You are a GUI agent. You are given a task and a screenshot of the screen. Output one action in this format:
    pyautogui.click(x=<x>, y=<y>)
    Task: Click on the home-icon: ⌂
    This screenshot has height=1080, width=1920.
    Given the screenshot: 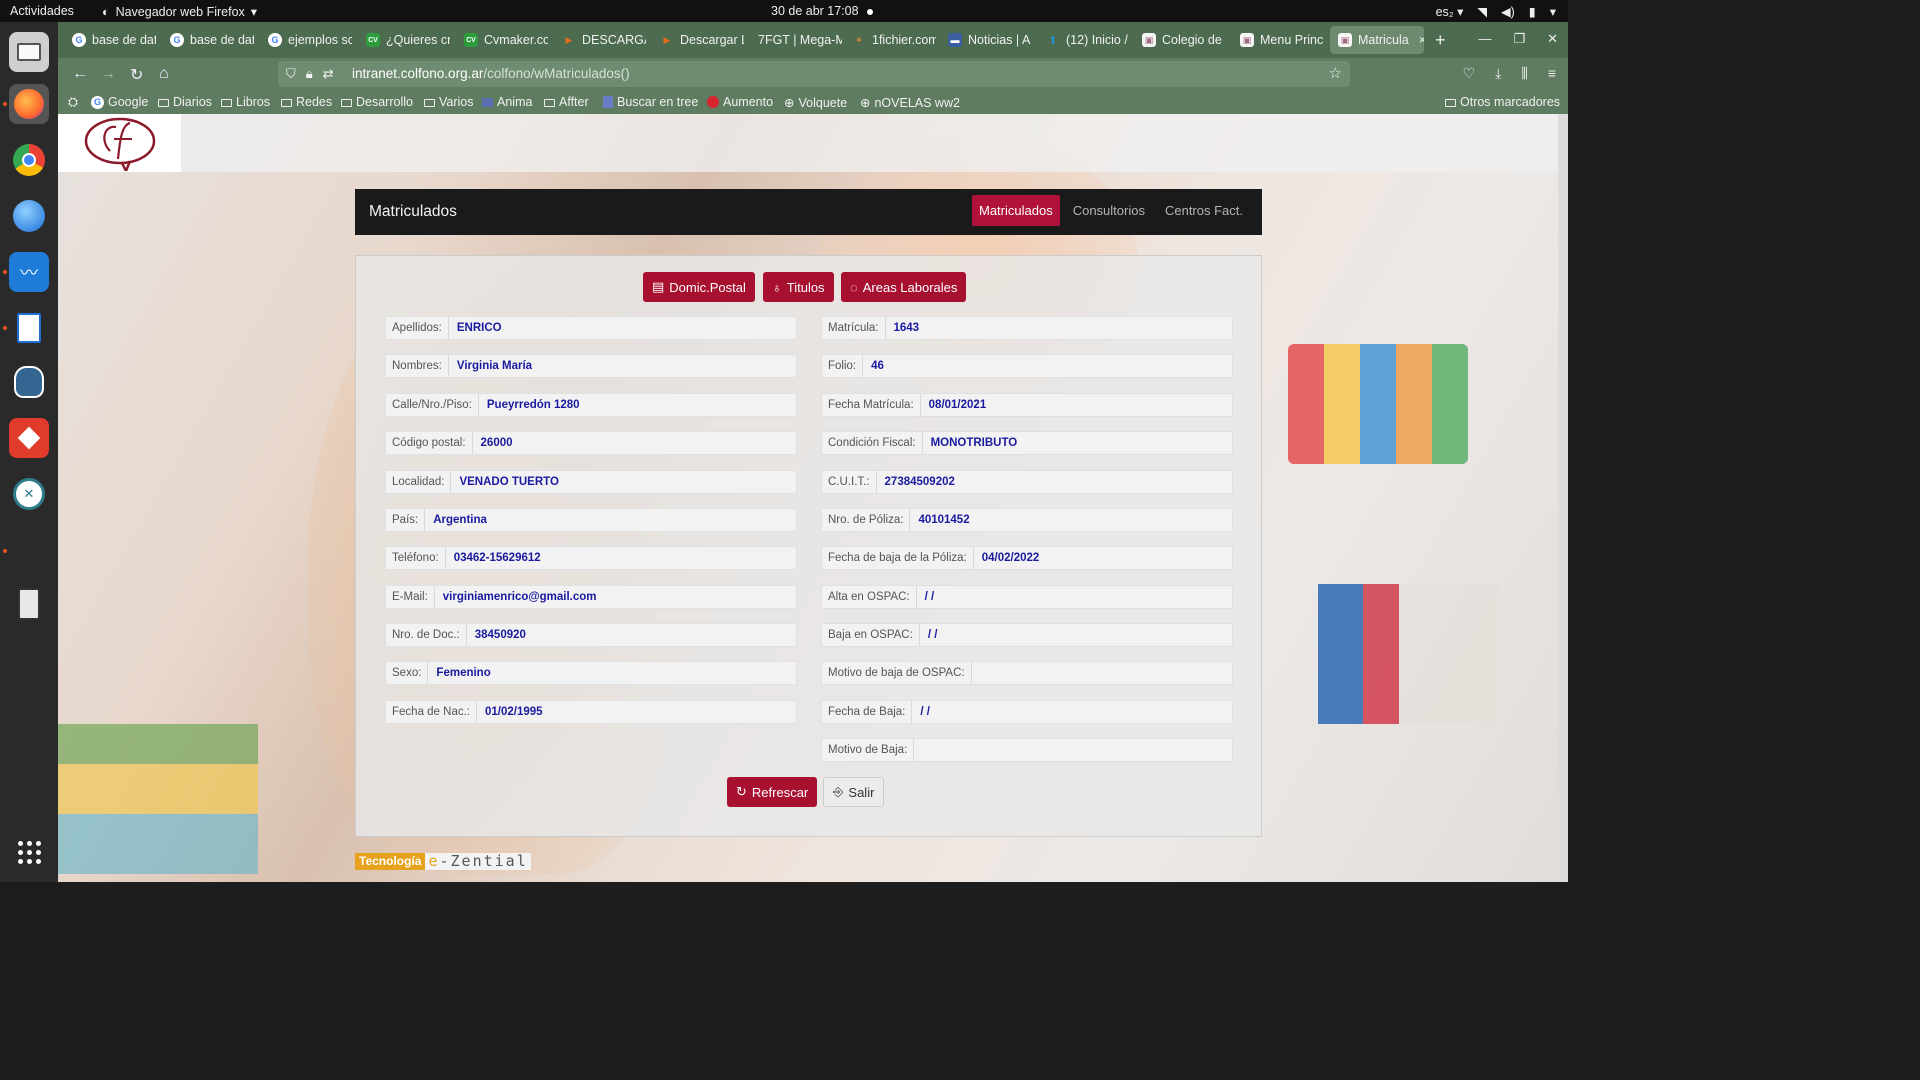 What is the action you would take?
    pyautogui.click(x=164, y=74)
    